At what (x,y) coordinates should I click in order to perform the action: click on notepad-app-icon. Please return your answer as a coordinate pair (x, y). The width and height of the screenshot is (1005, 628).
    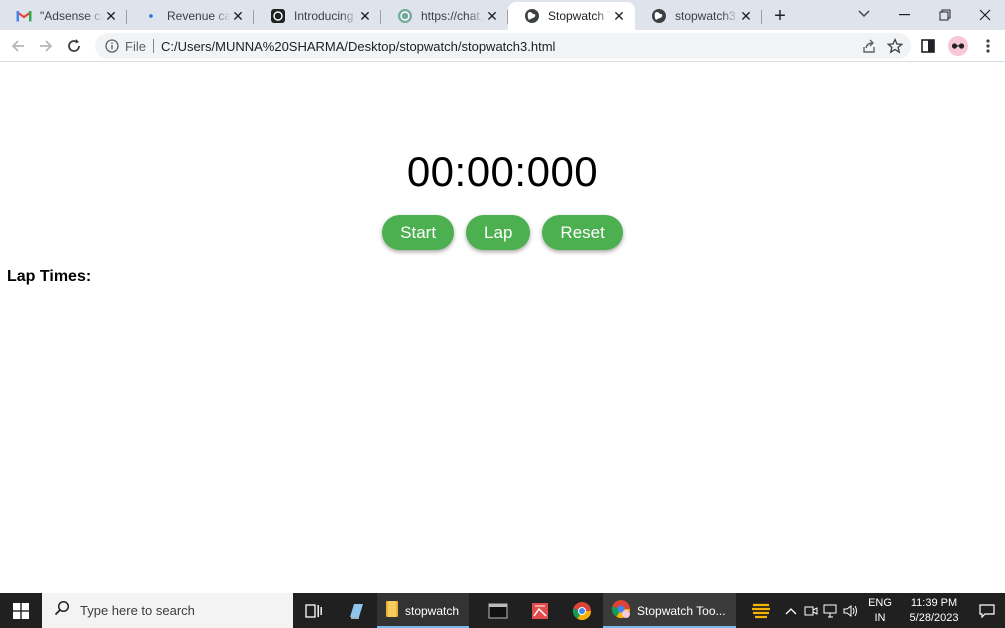
    Looking at the image, I should click on (356, 610).